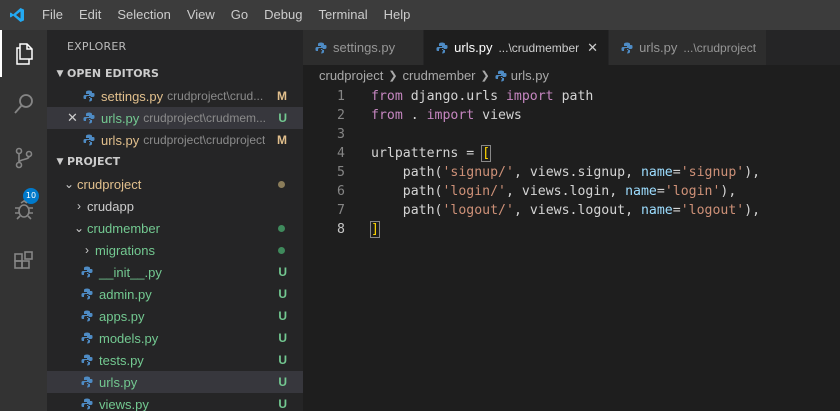 Image resolution: width=840 pixels, height=411 pixels. I want to click on open-editor-item: urls.py crudproject\crudproject M, so click(175, 140).